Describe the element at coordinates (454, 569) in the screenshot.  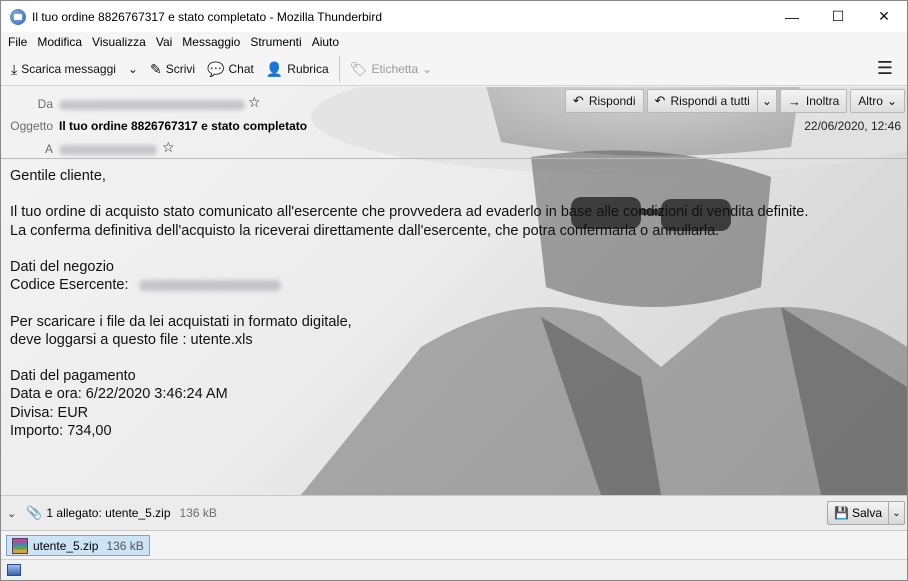
I see `status-bar` at that location.